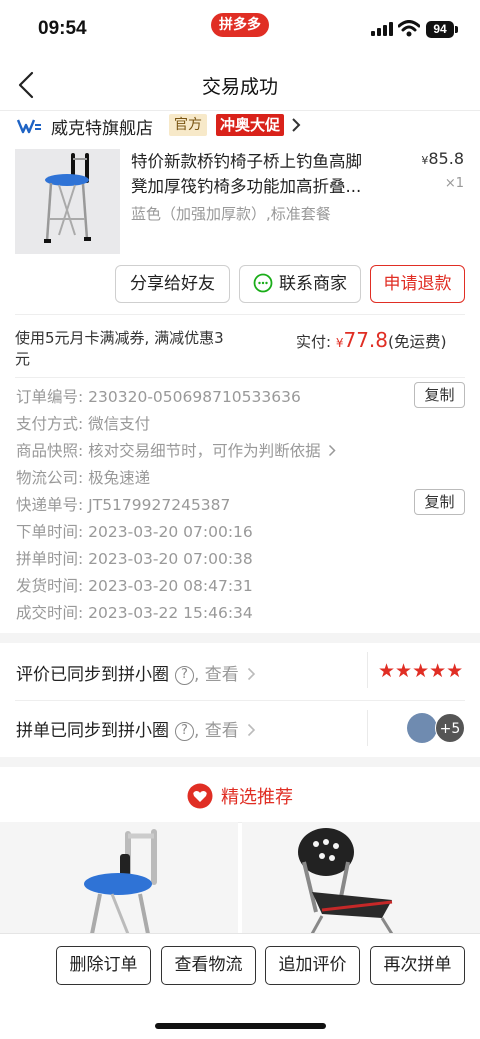 The image size is (480, 1039). What do you see at coordinates (52, 451) in the screenshot?
I see `info-key: 商品快照:` at bounding box center [52, 451].